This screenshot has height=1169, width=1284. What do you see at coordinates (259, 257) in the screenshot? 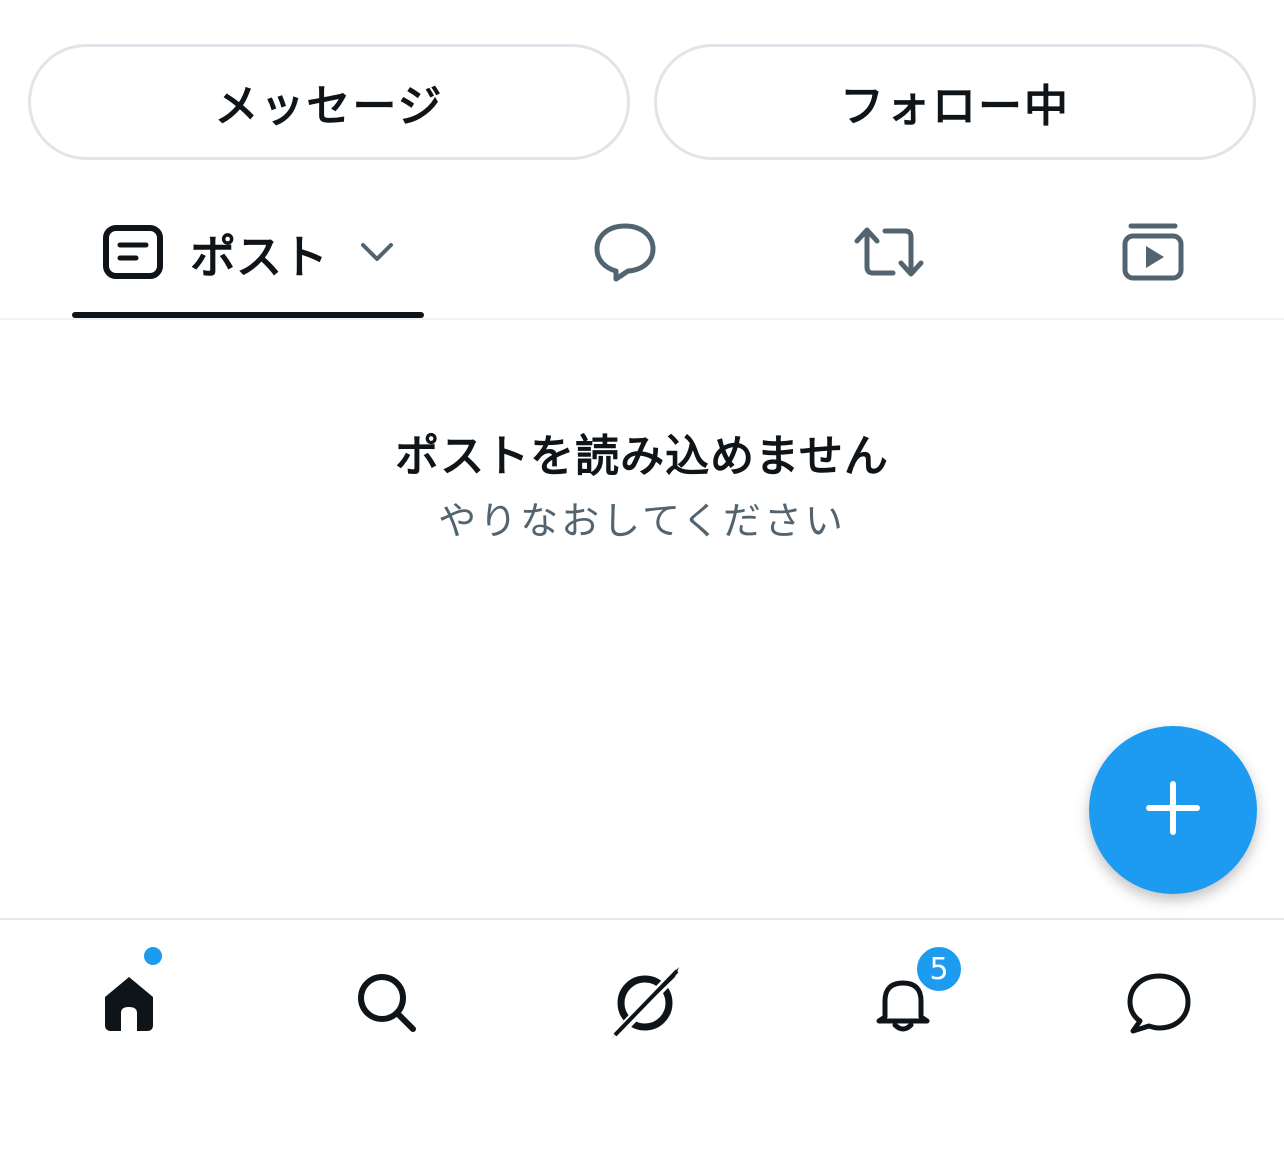
I see `tab-posts-label: ポスト` at bounding box center [259, 257].